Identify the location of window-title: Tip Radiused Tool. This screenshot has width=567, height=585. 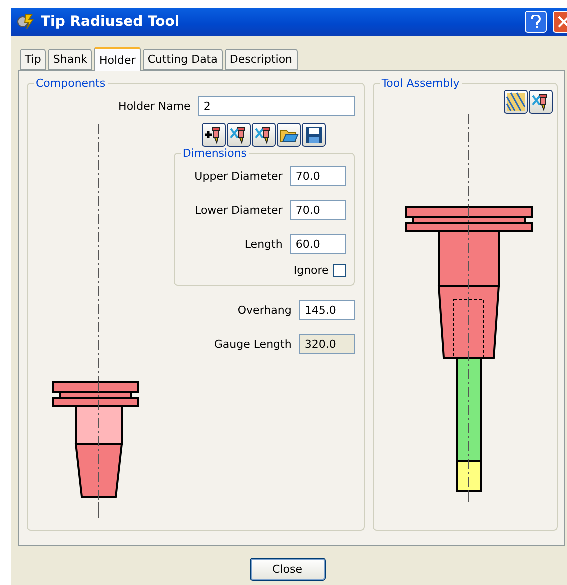
(111, 22).